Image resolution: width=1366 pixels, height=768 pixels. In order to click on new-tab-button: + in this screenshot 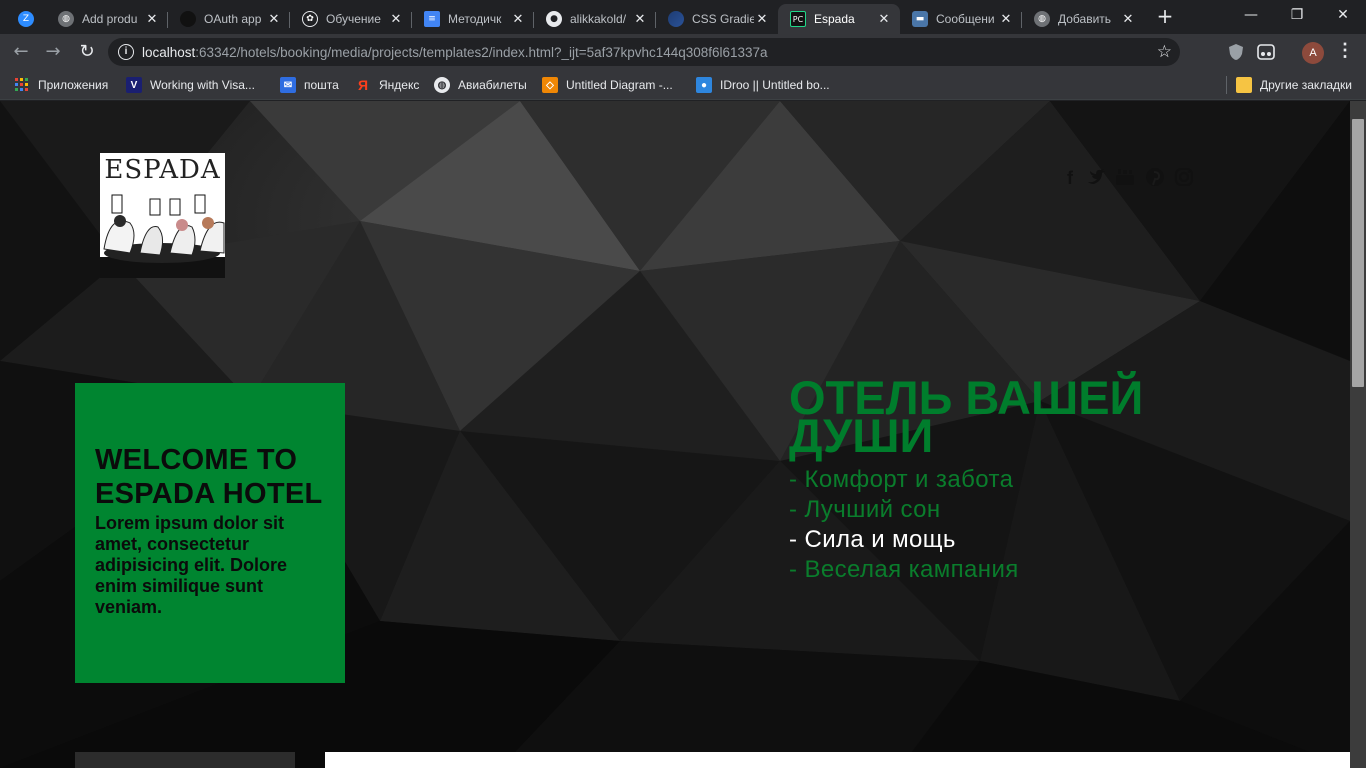, I will do `click(1165, 17)`.